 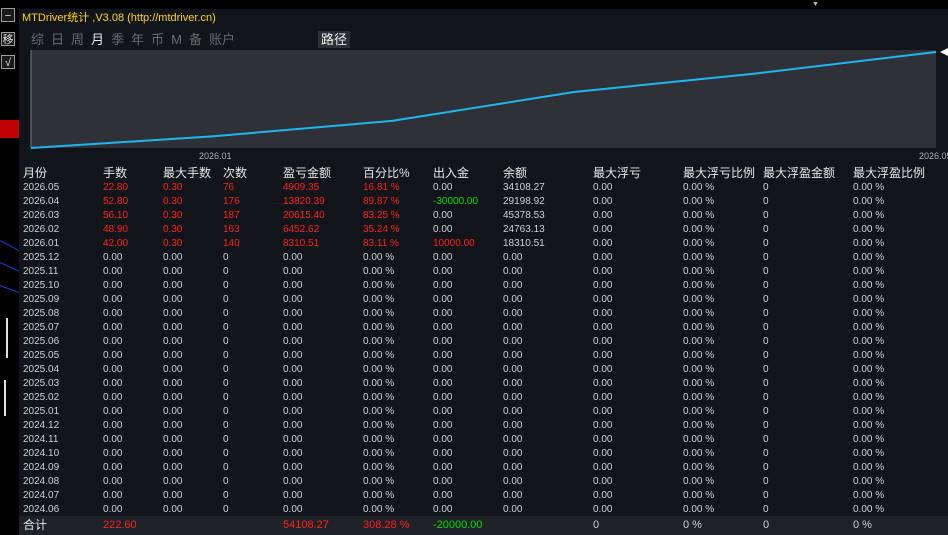 I want to click on table-cell: 83.11 %, so click(x=381, y=243).